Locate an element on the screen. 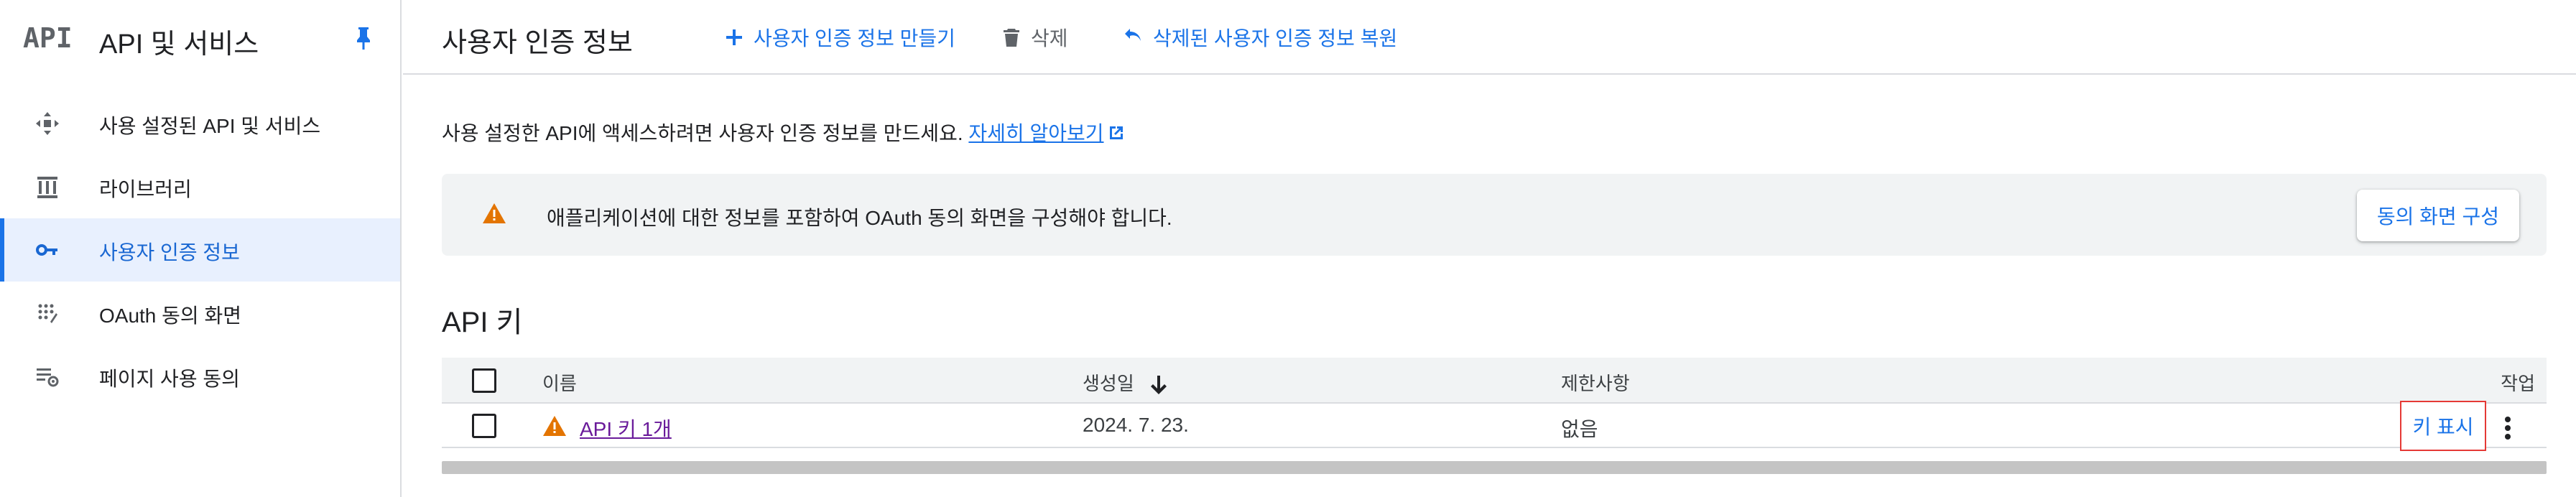  api-key-name-link: API 키 1개 is located at coordinates (626, 428).